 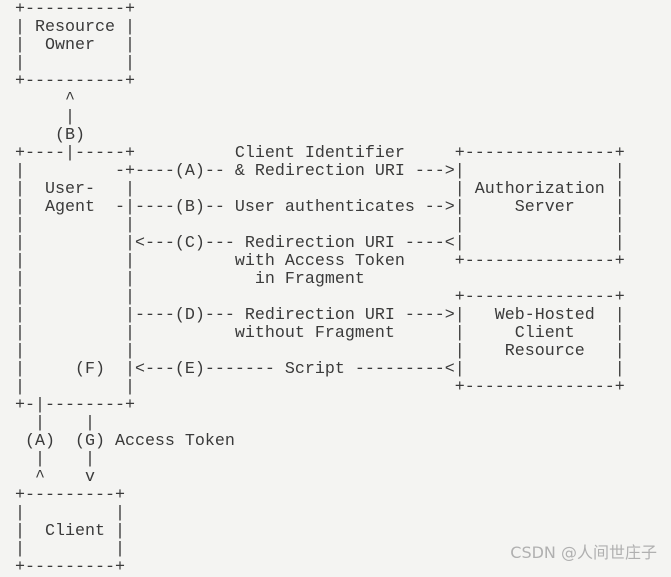 I want to click on diagram-line: | User- | | Authorization |, so click(x=320, y=189).